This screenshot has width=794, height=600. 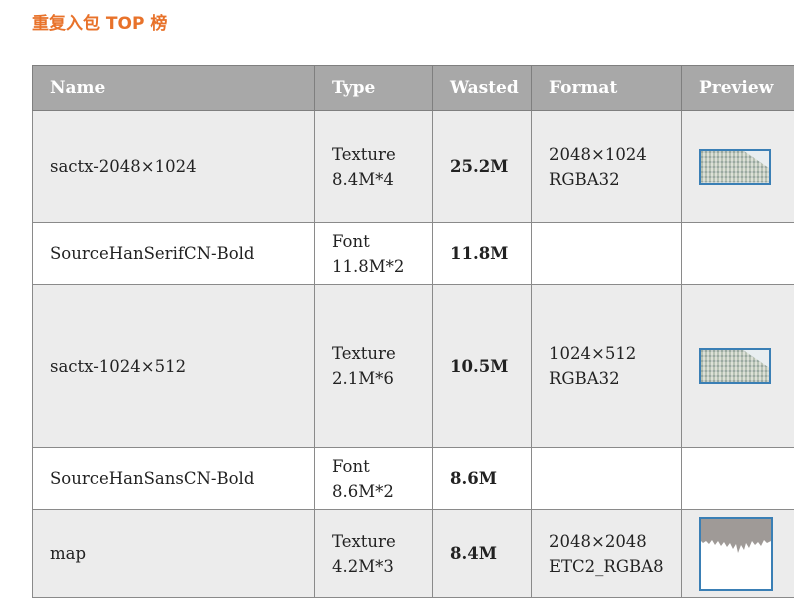 I want to click on cell-type: Texture 2.1M*6, so click(x=373, y=366).